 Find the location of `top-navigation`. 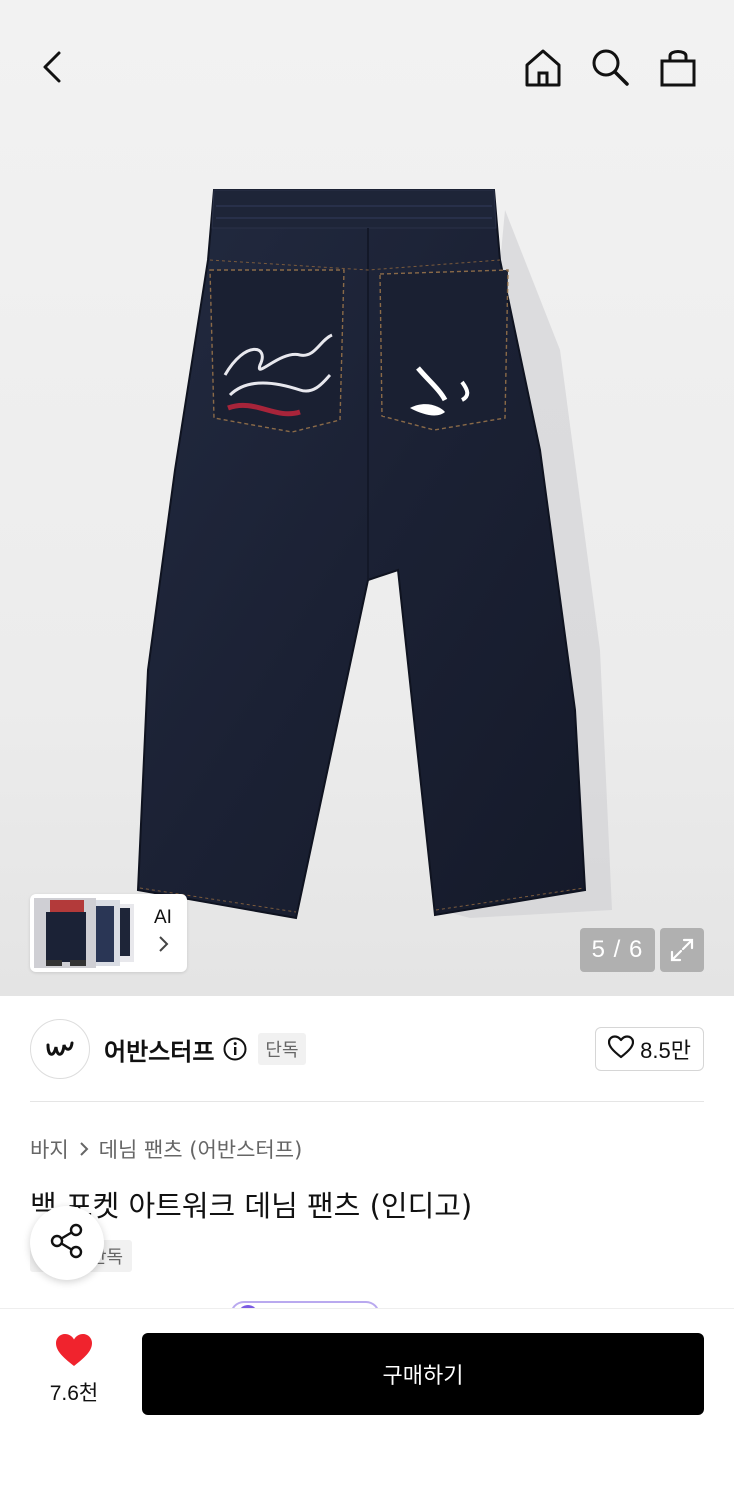

top-navigation is located at coordinates (367, 65).